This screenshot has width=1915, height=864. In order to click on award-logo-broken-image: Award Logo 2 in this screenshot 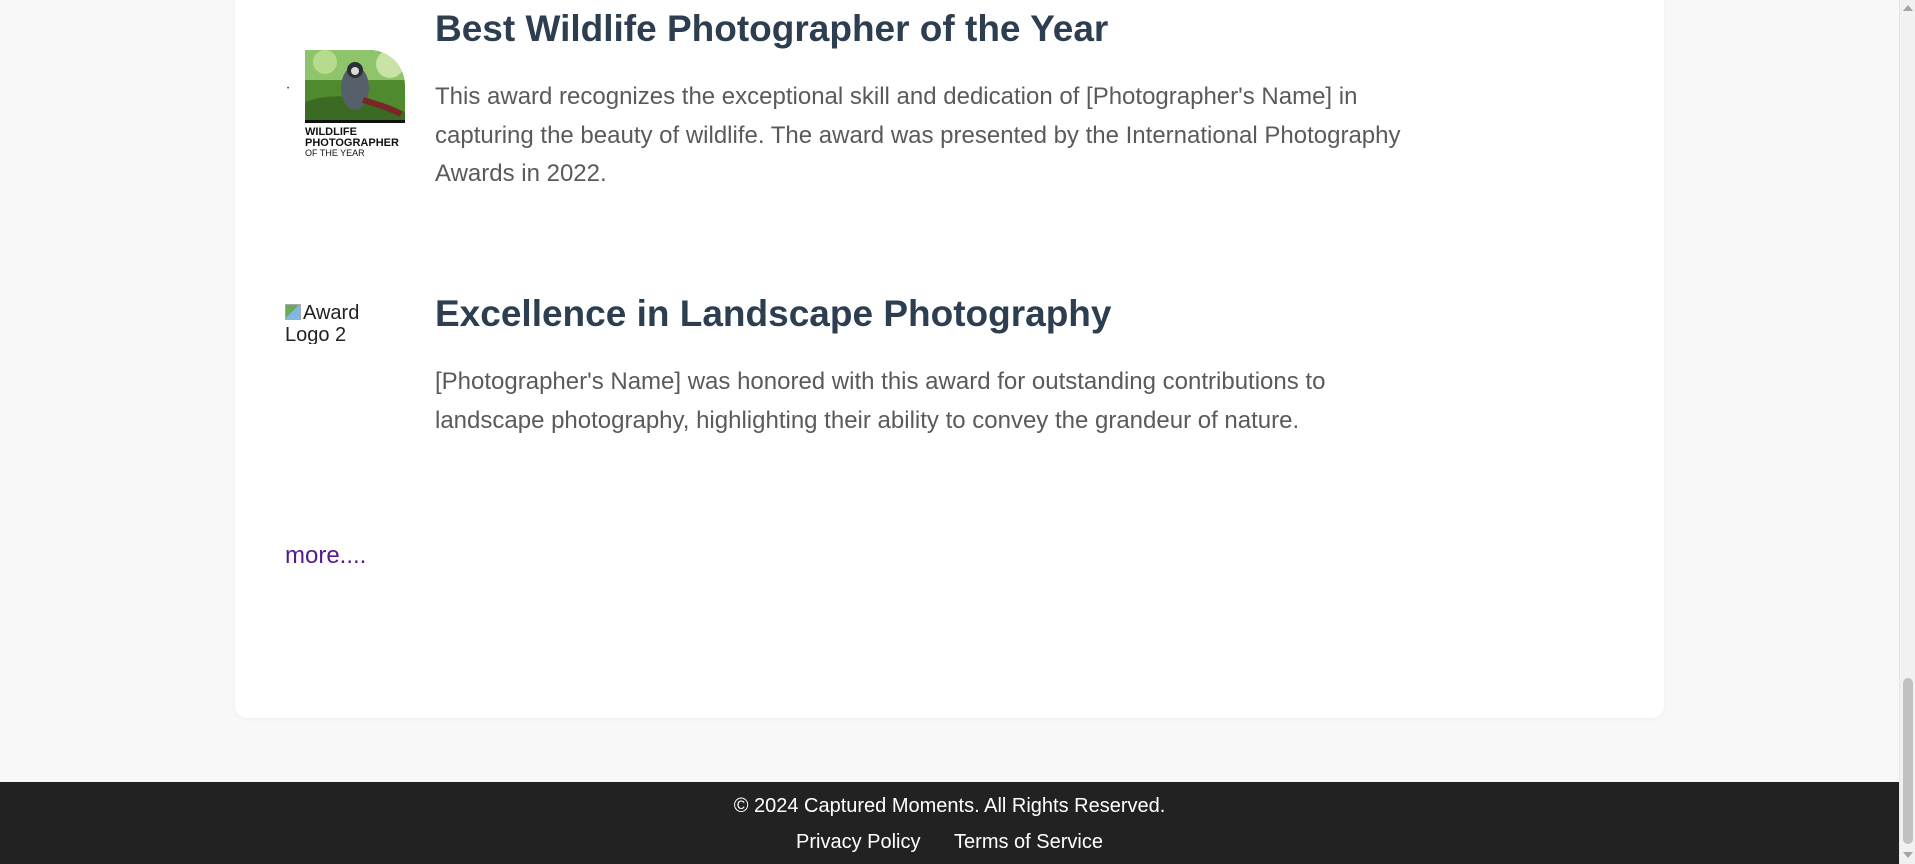, I will do `click(330, 323)`.